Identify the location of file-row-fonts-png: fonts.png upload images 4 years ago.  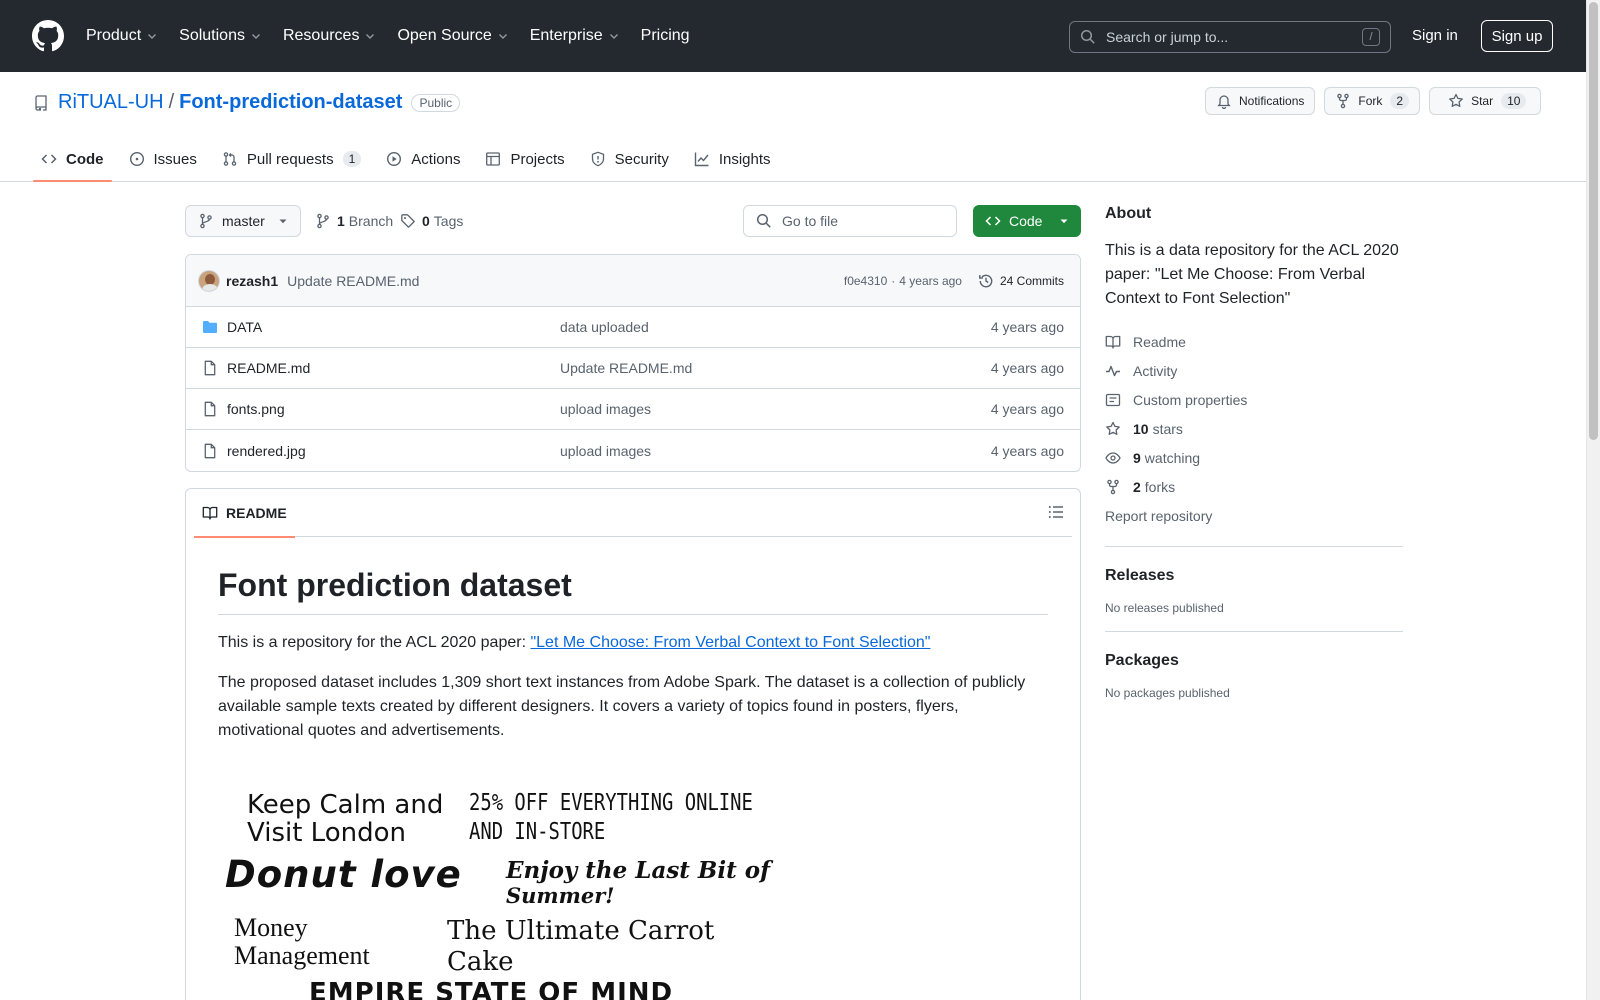
(633, 409).